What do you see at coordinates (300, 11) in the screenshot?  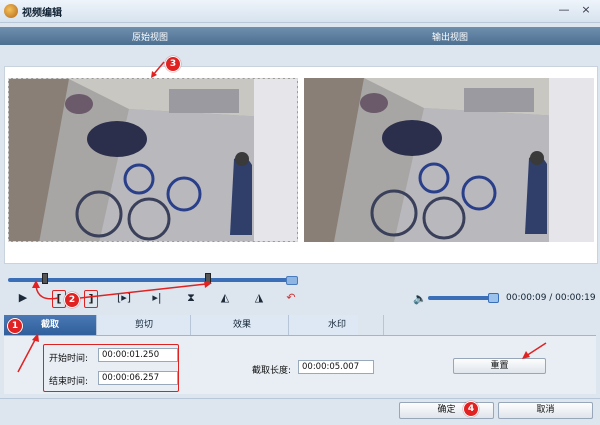 I see `title-bar` at bounding box center [300, 11].